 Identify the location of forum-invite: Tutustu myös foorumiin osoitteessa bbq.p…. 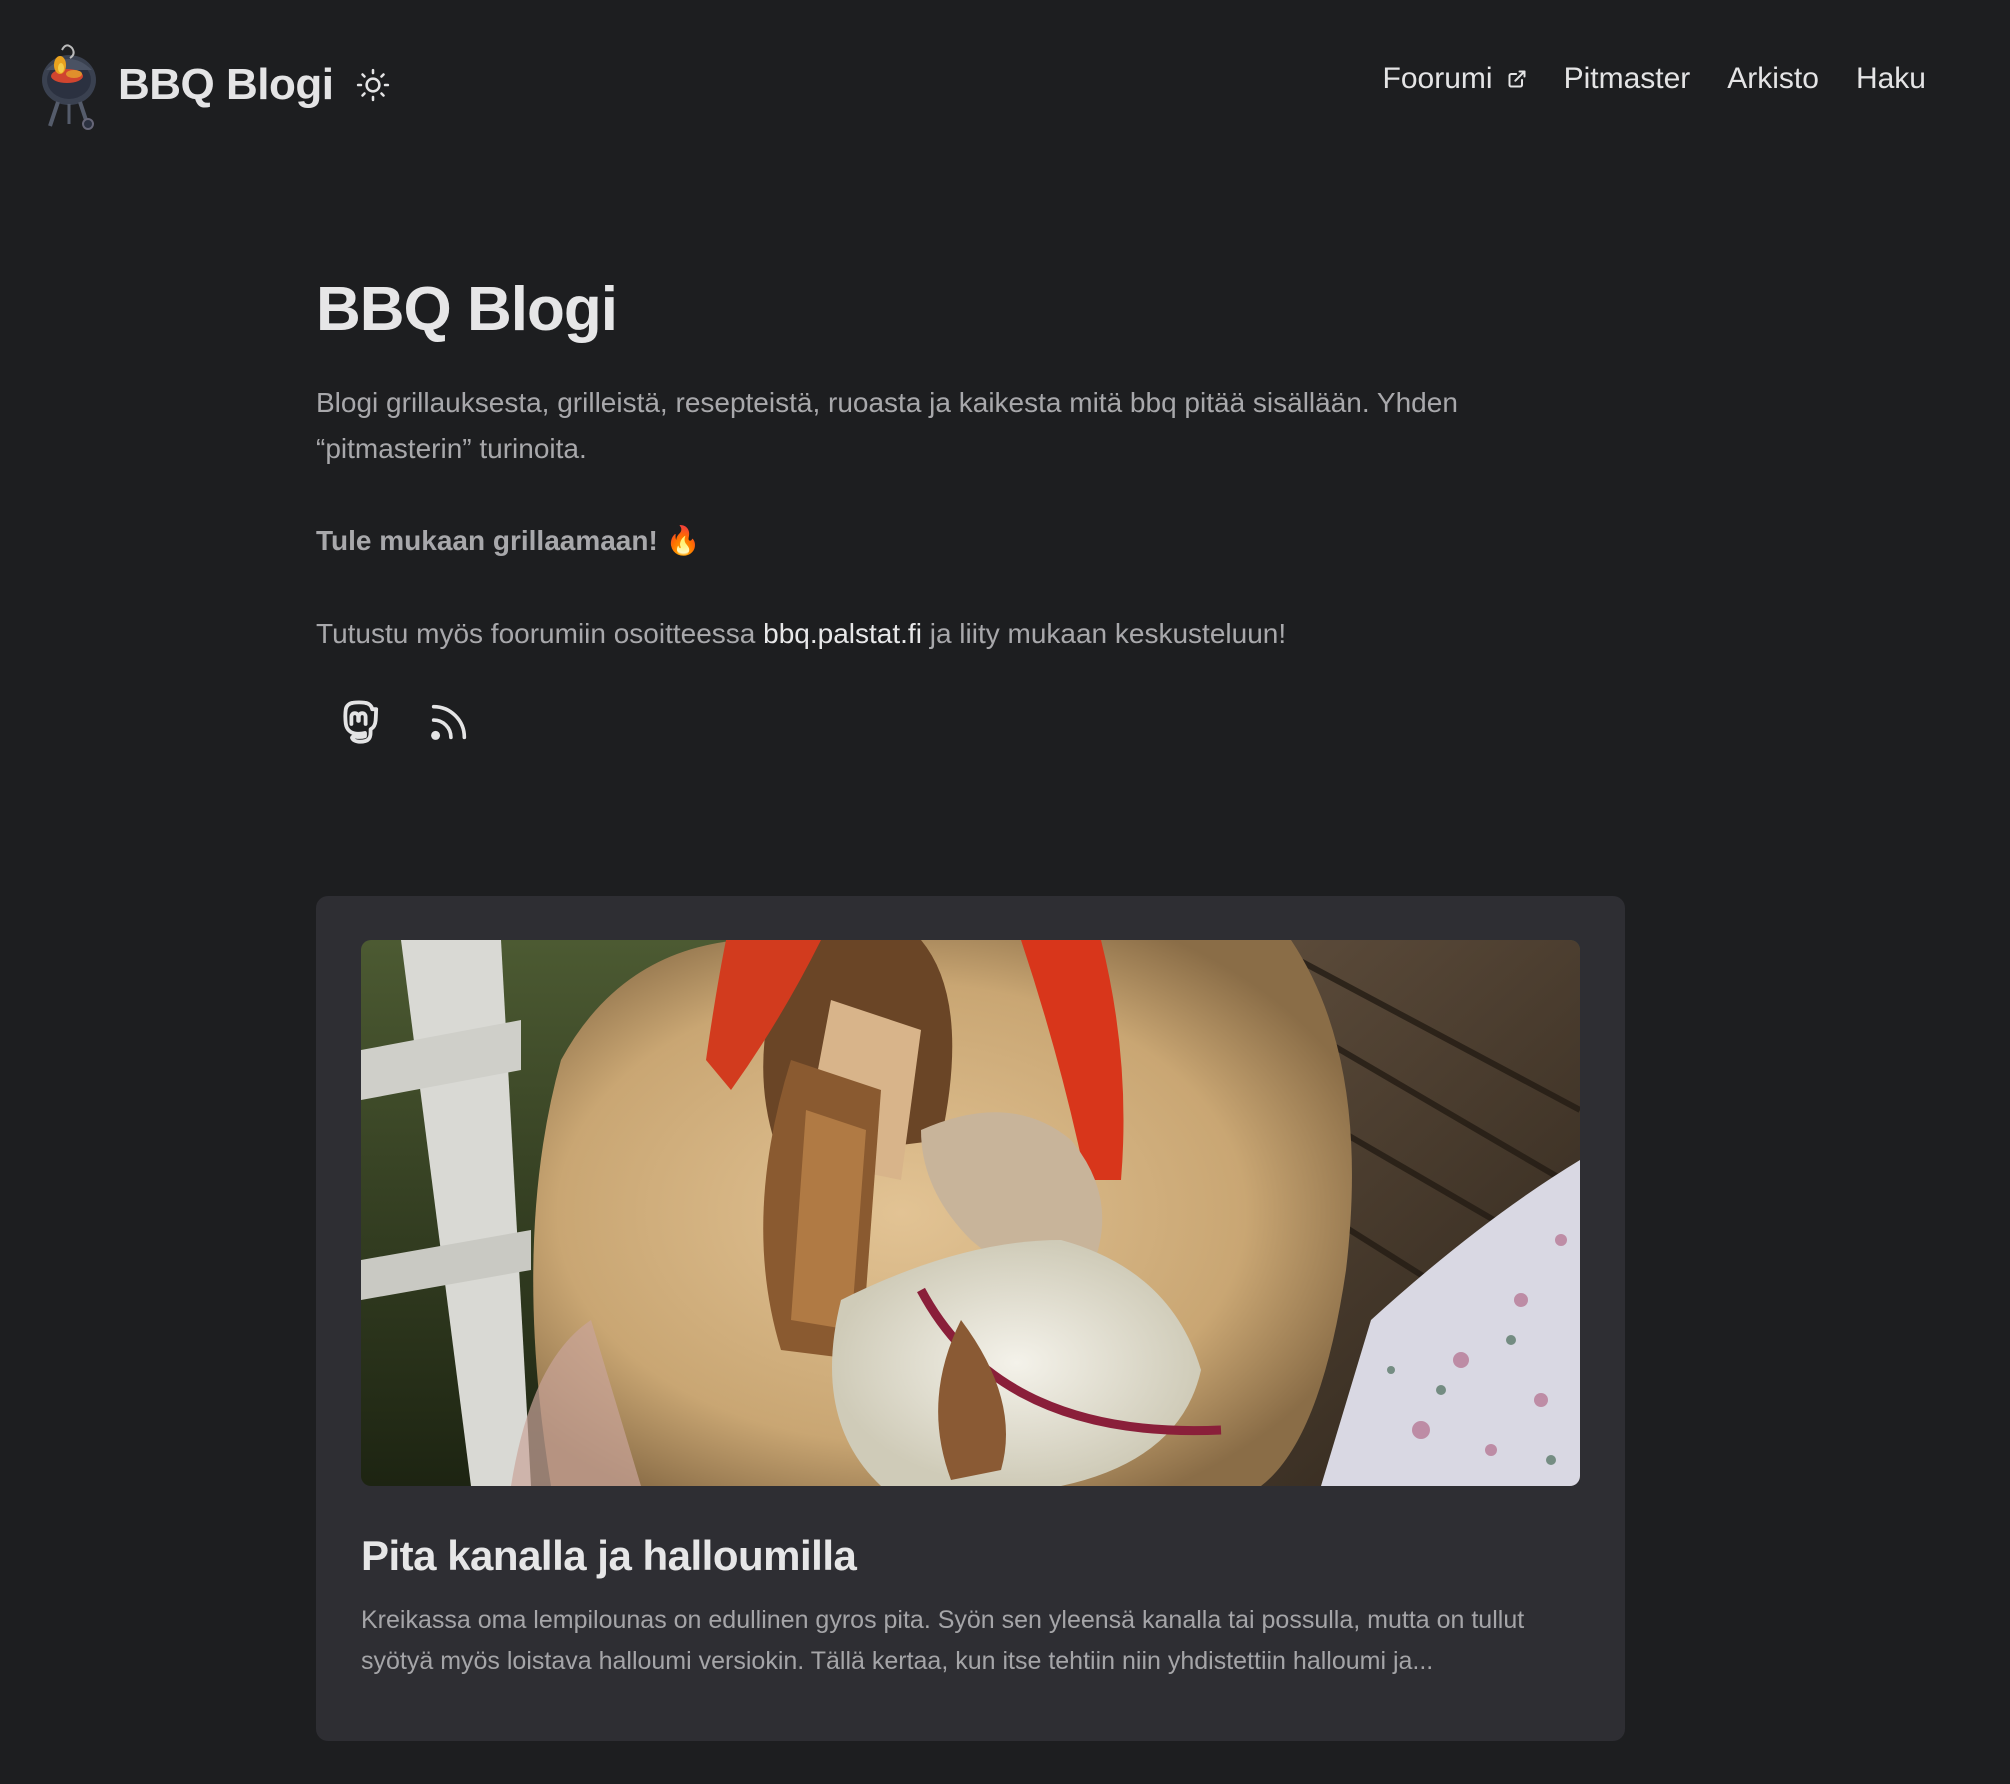
(971, 634).